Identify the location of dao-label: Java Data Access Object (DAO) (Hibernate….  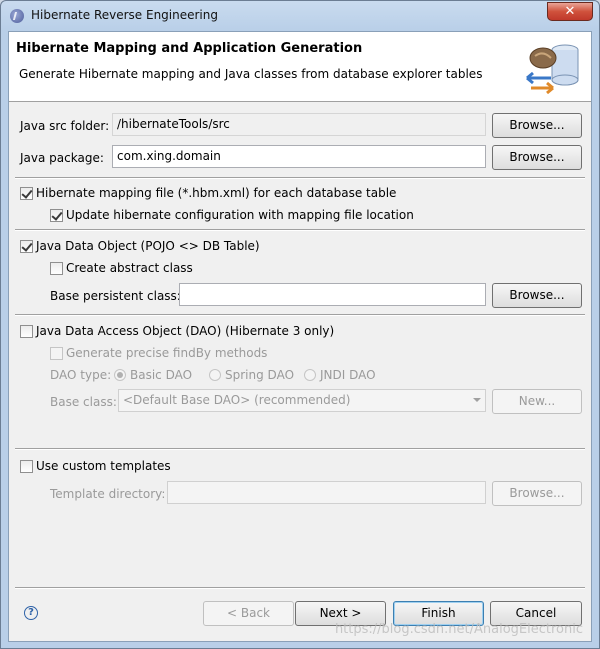
(185, 331).